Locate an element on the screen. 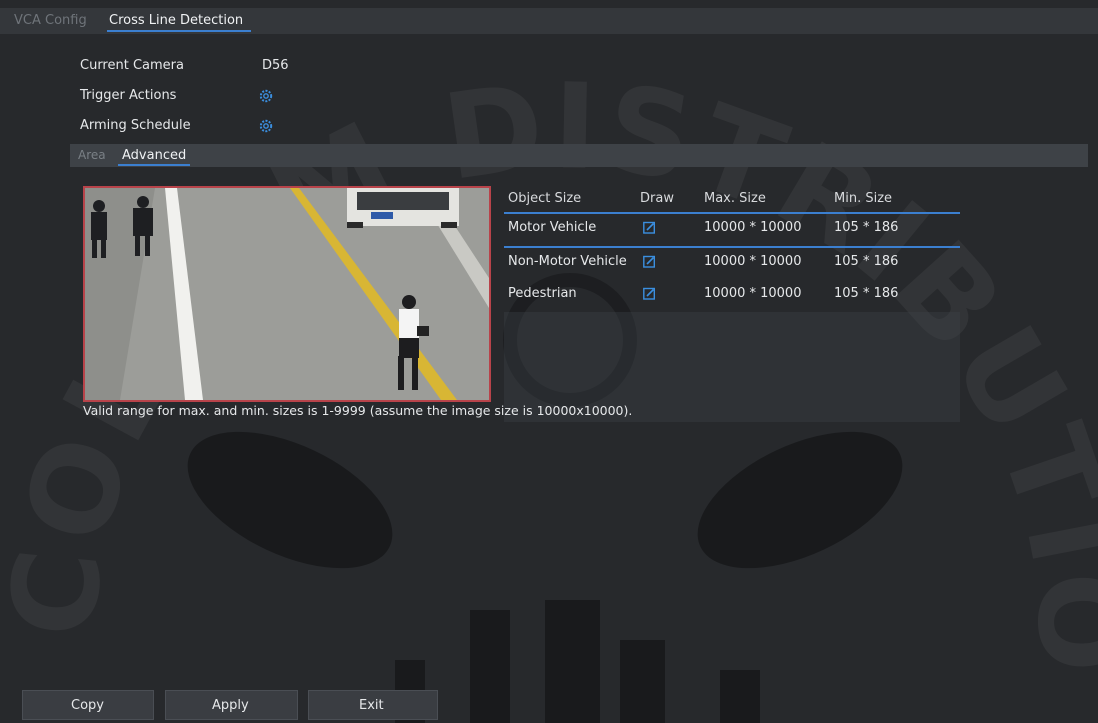 The width and height of the screenshot is (1098, 723). apply-button: Apply is located at coordinates (231, 705).